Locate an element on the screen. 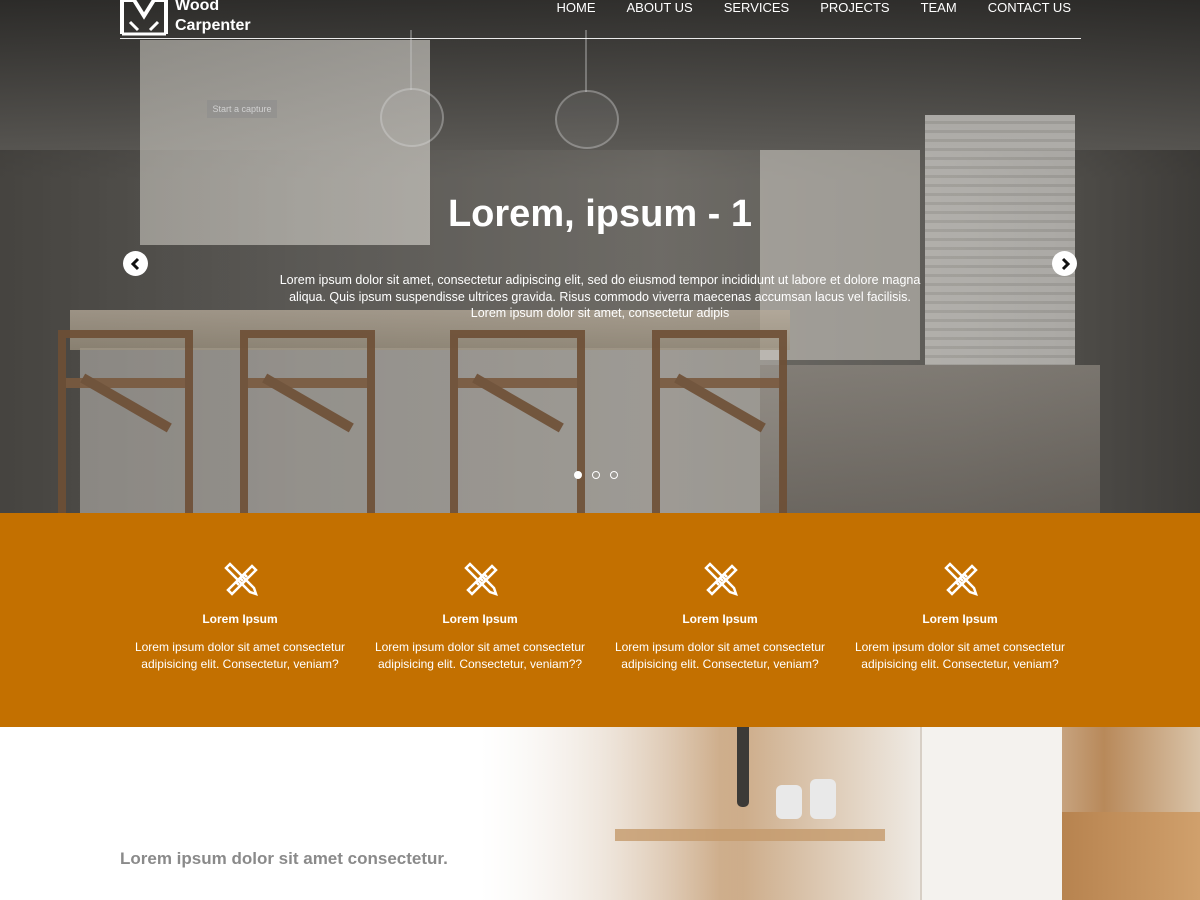 The image size is (1200, 900). capture-tooltip: Start a capture is located at coordinates (242, 109).